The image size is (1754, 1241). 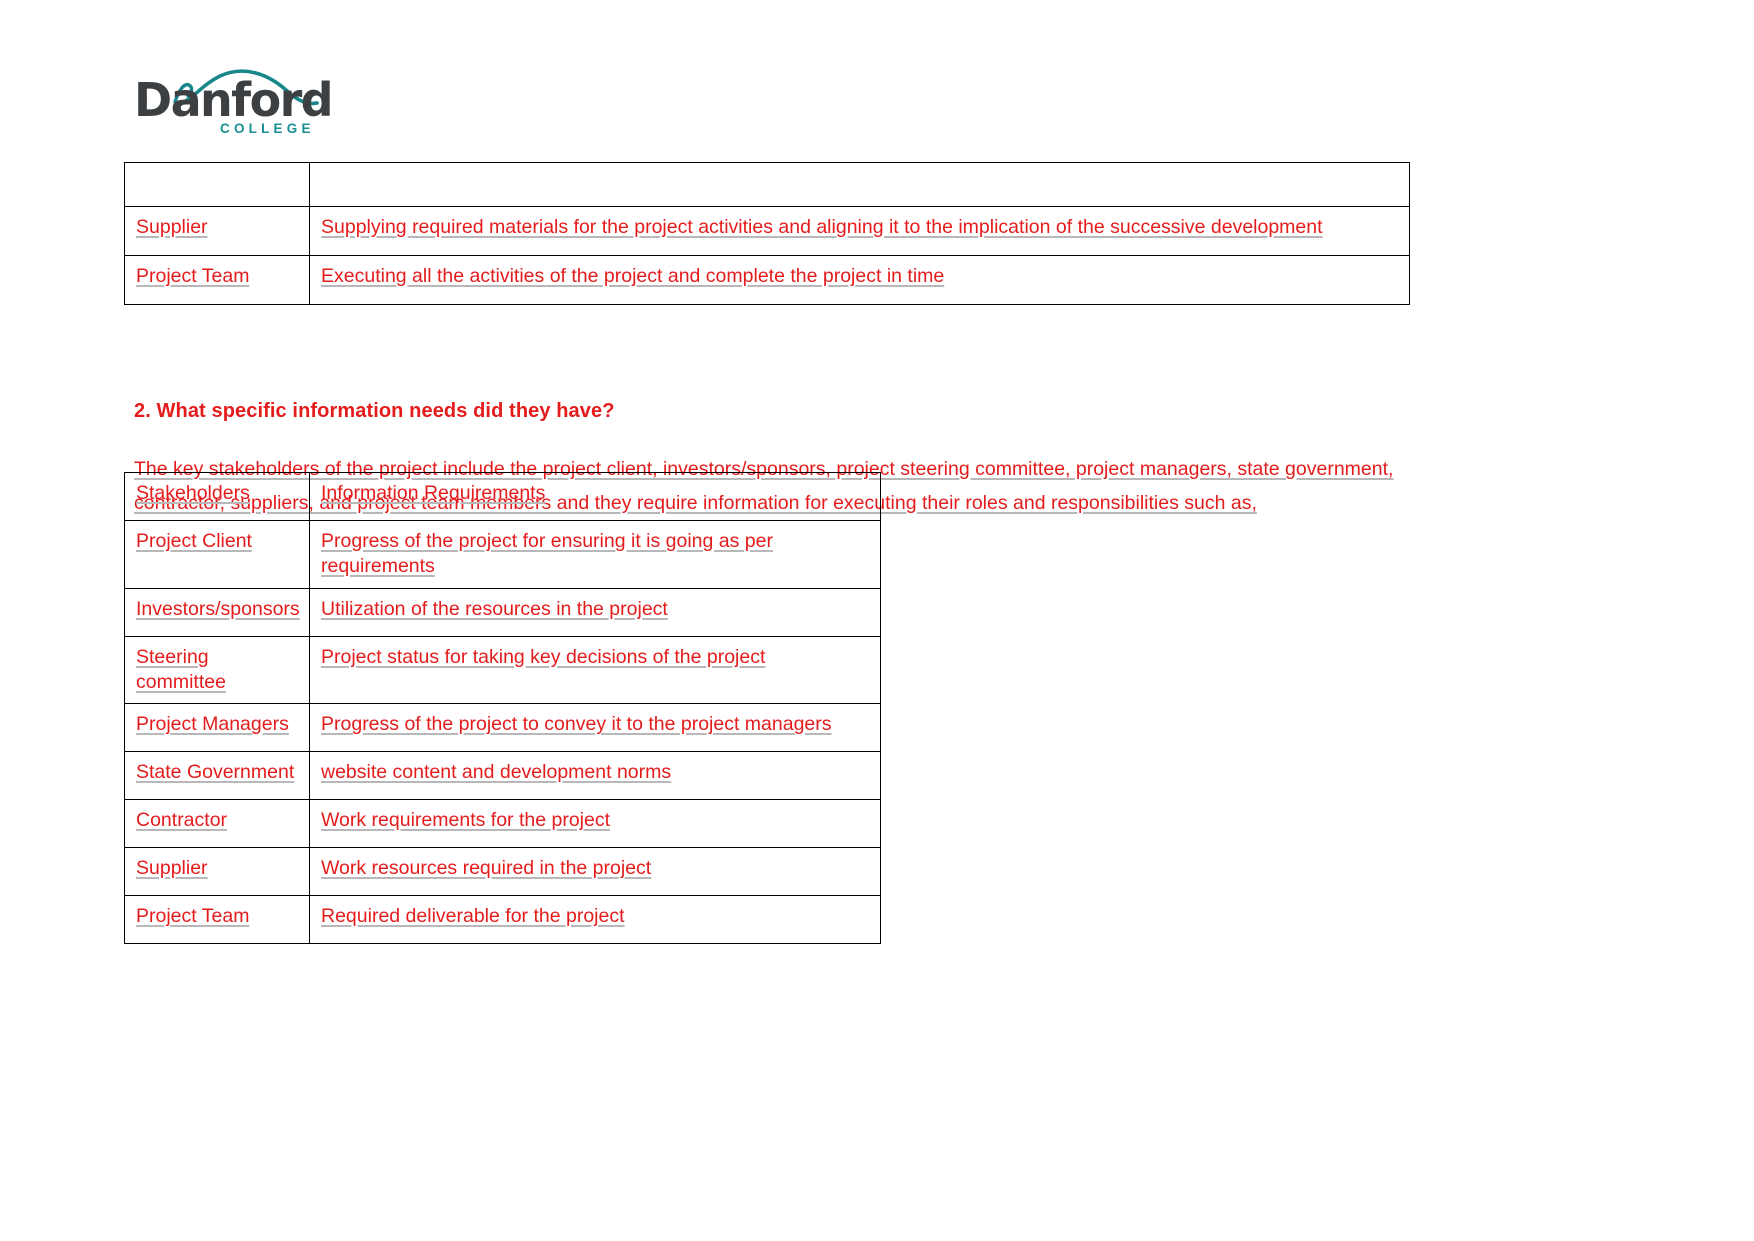 I want to click on cell-text: Project Managers, so click(x=212, y=724).